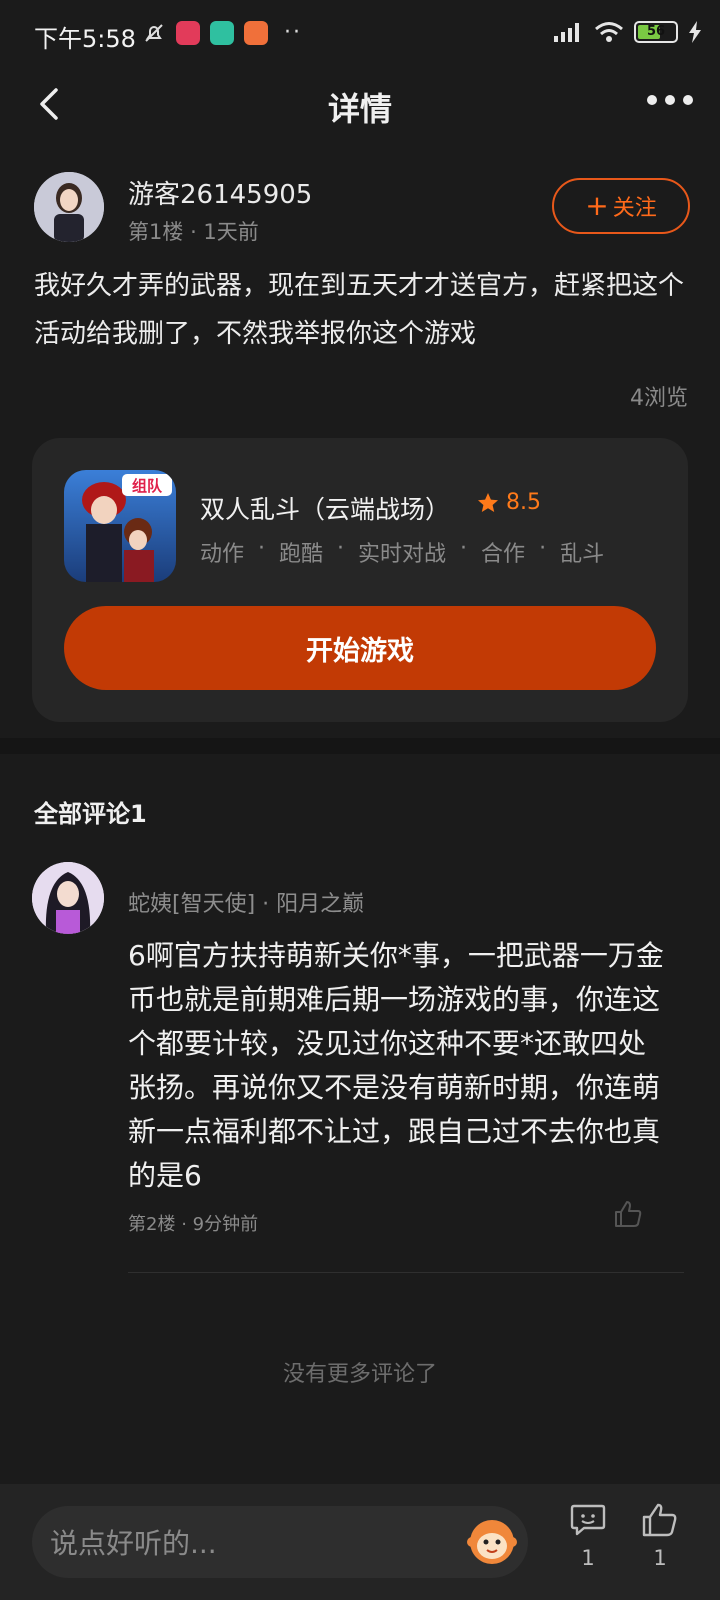 Image resolution: width=720 pixels, height=1600 pixels. I want to click on follow-label: 关注, so click(634, 208).